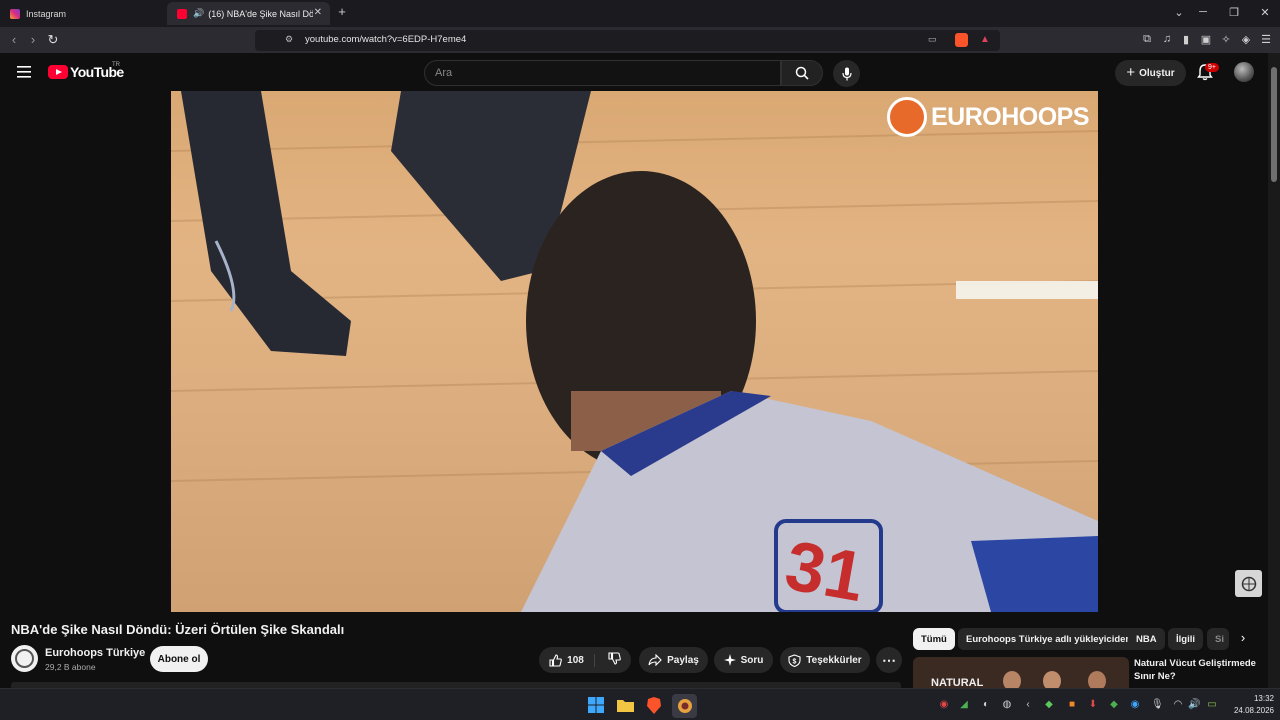 This screenshot has height=720, width=1280. What do you see at coordinates (1179, 12) in the screenshot?
I see `tab-list-chevron-icon: ⌄` at bounding box center [1179, 12].